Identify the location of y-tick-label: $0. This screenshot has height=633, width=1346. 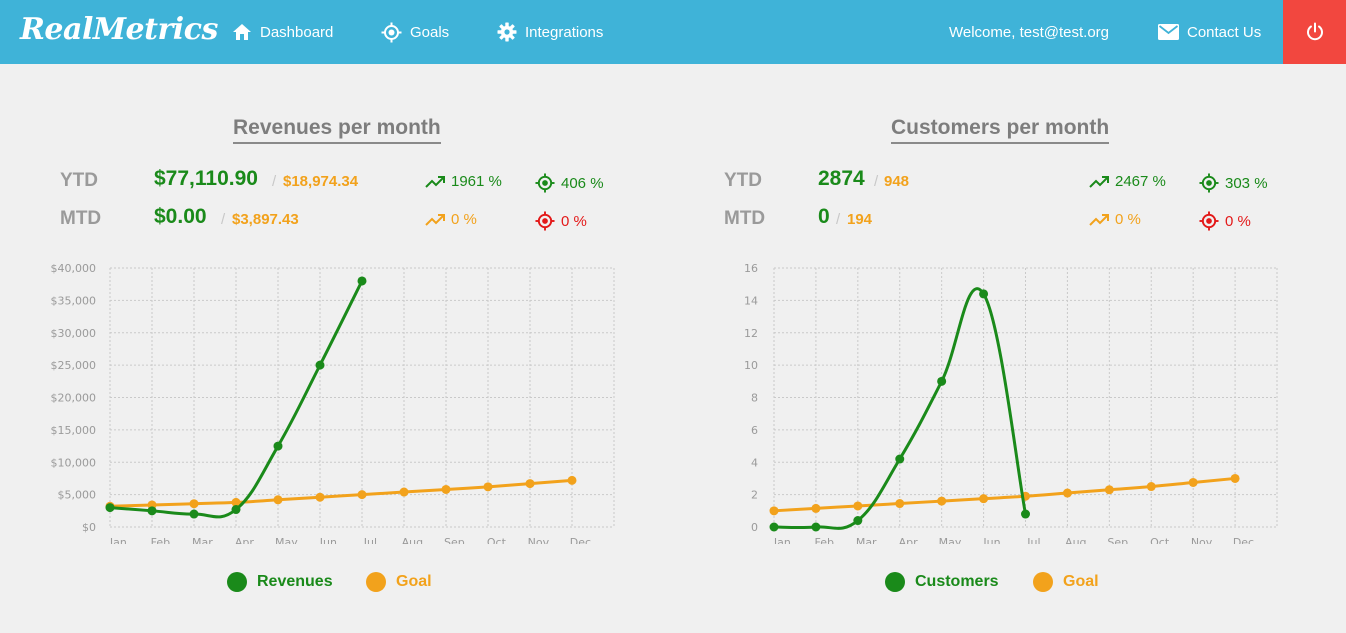
(89, 527).